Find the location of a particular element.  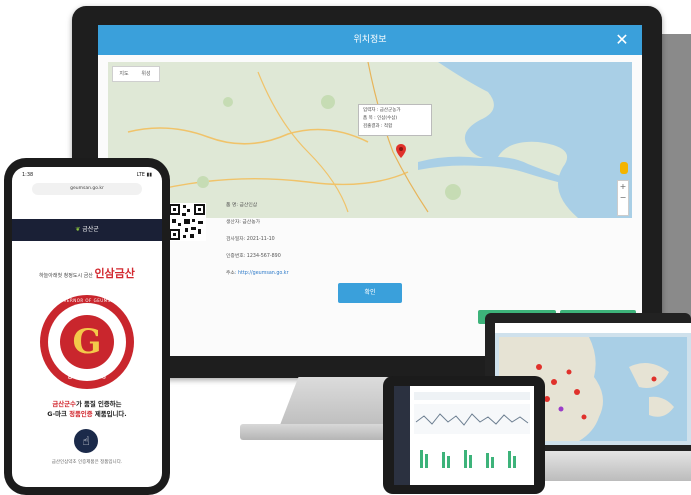

modal-title: 위치정보 is located at coordinates (370, 40).